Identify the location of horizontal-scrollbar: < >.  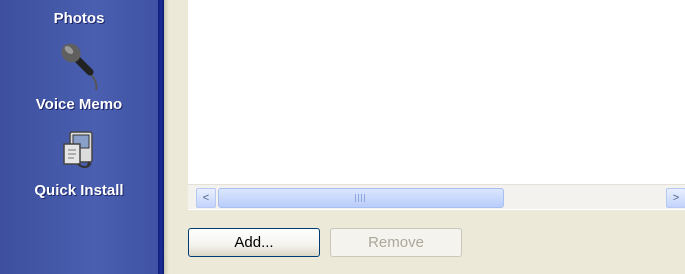
(436, 196).